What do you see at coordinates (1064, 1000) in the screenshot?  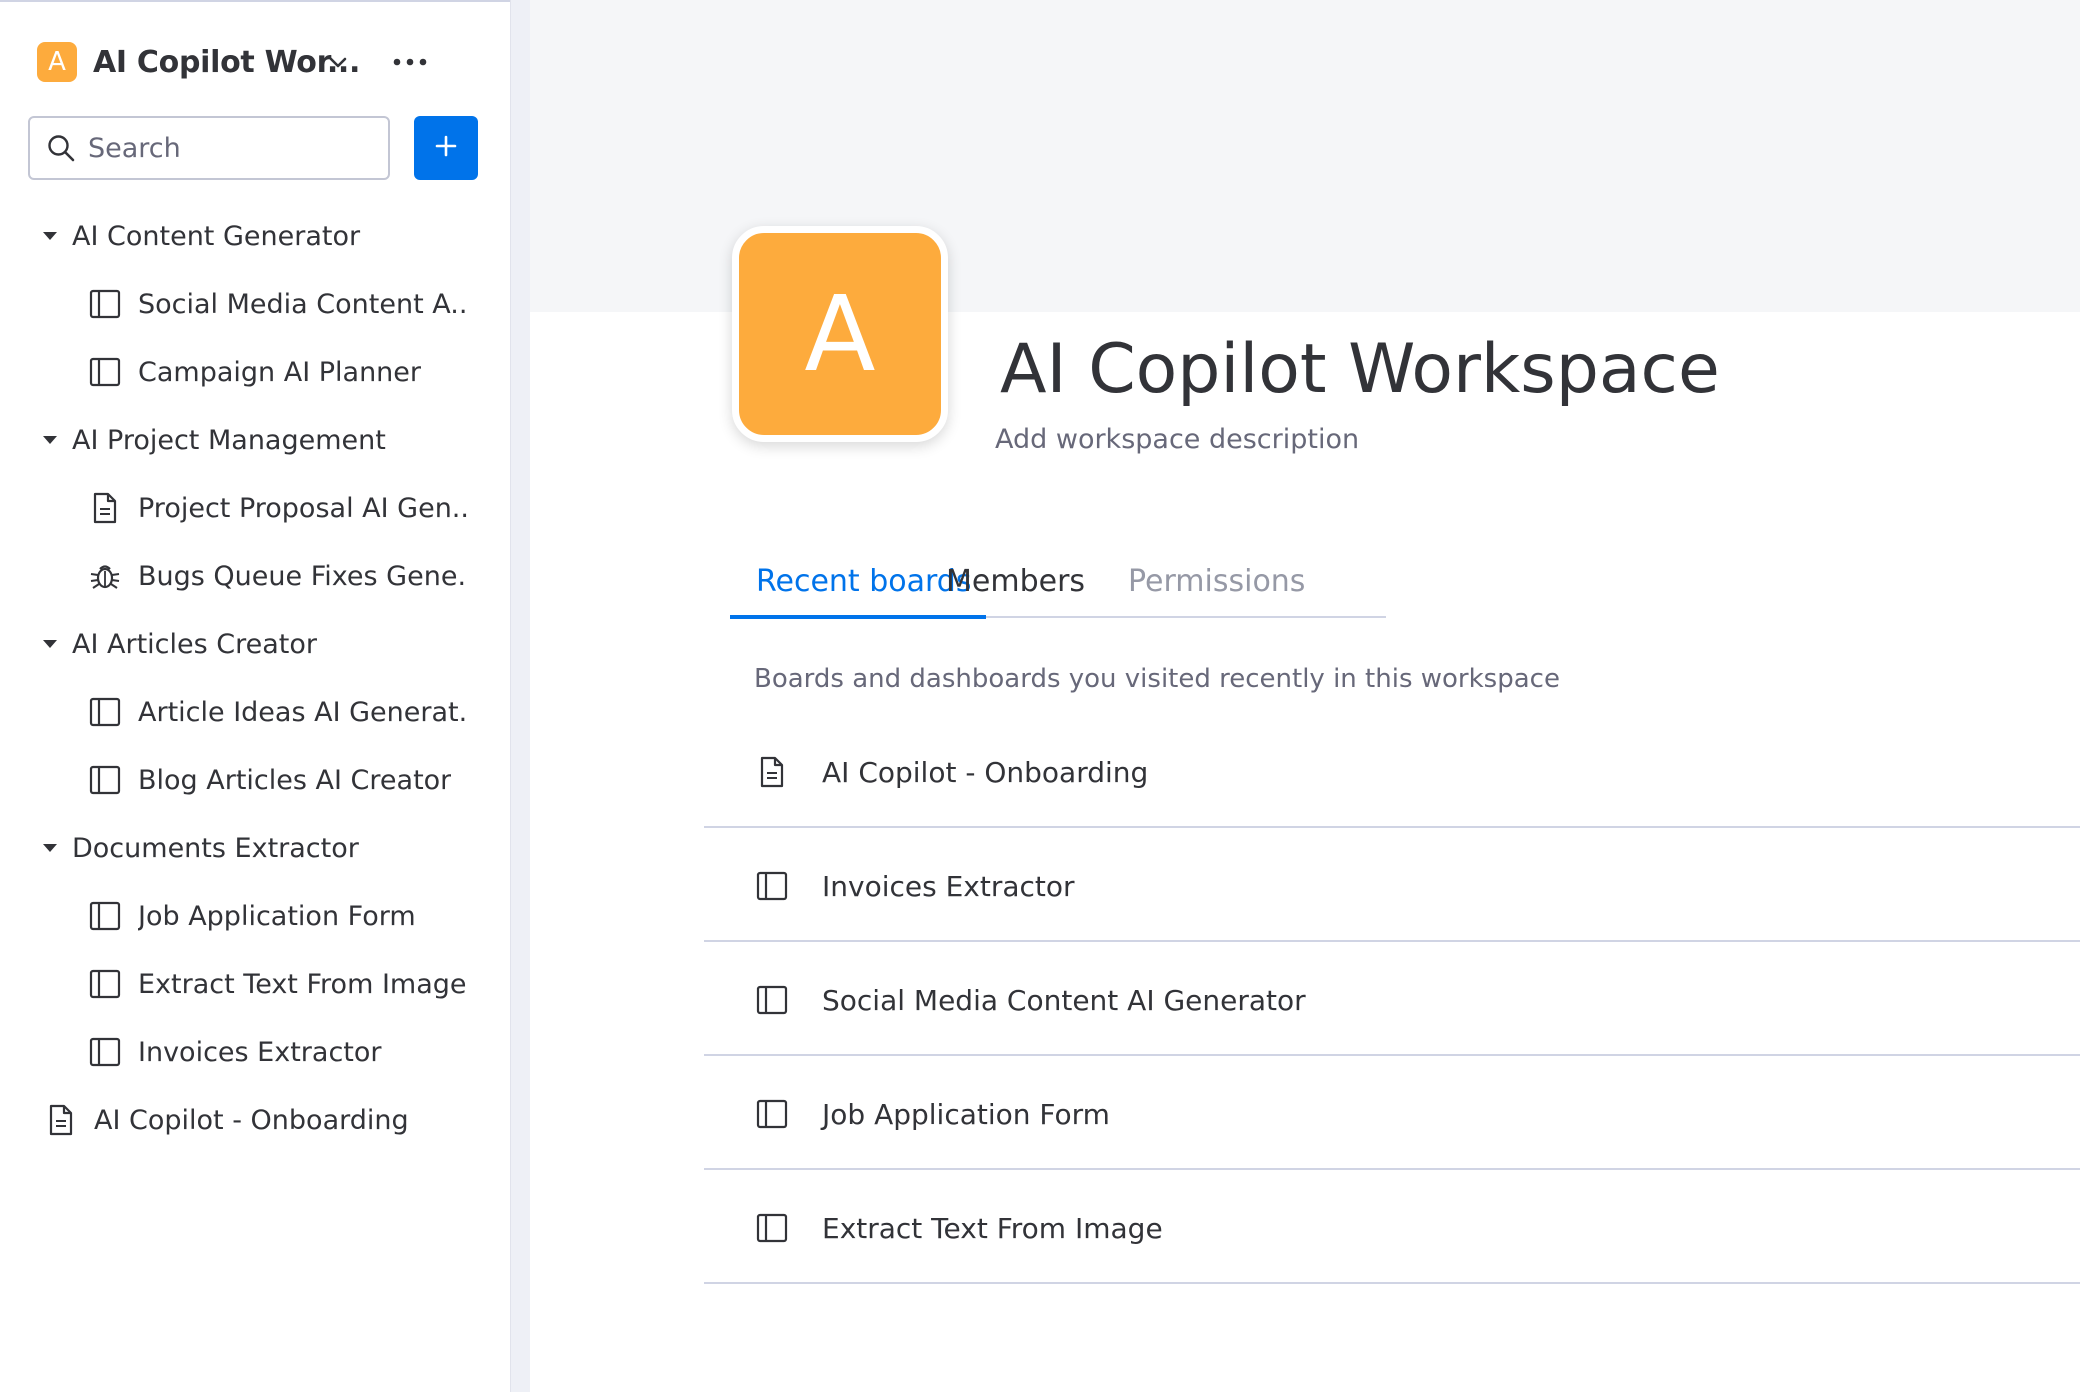 I see `recent-board-label: Social Media Content AI Generator` at bounding box center [1064, 1000].